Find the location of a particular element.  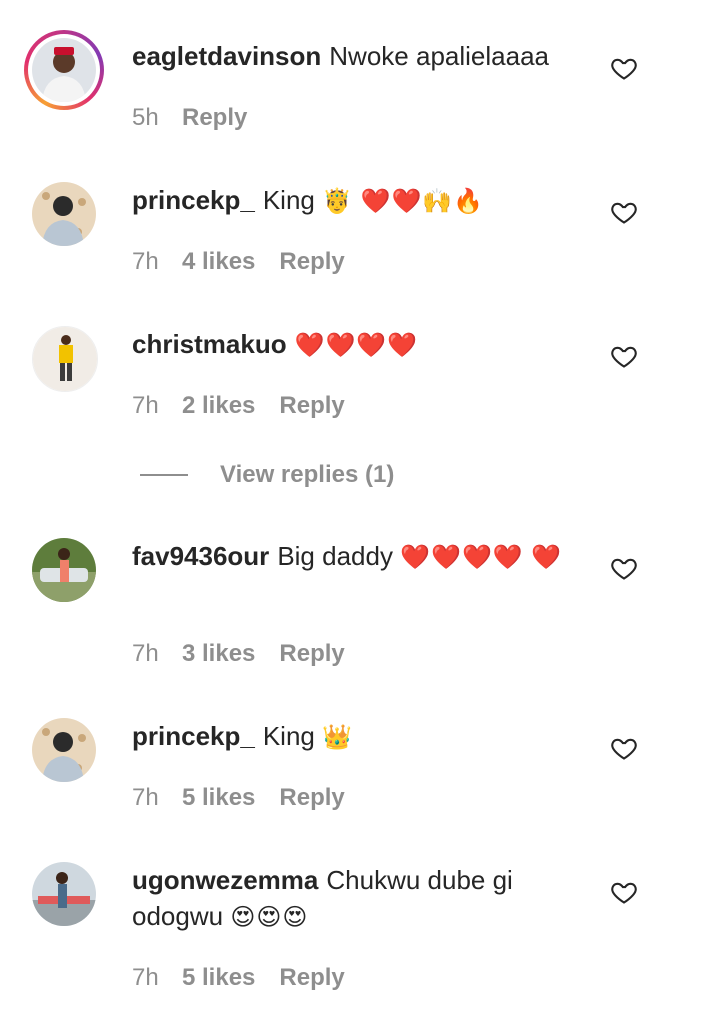

username: fav9436our is located at coordinates (200, 556).